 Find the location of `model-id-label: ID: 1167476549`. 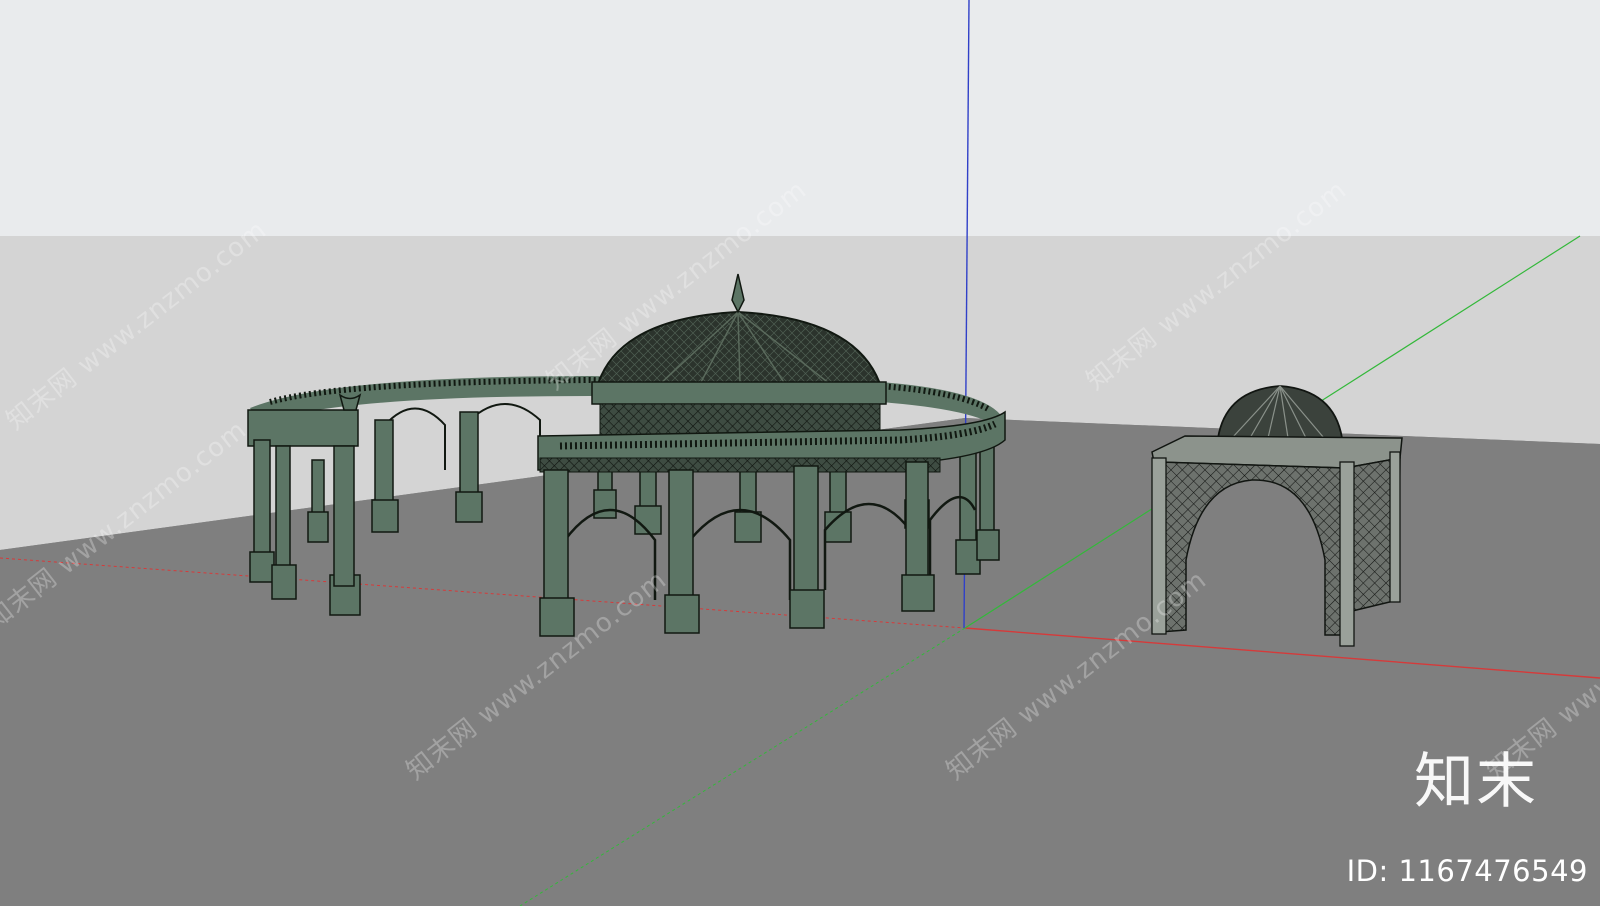

model-id-label: ID: 1167476549 is located at coordinates (1467, 871).